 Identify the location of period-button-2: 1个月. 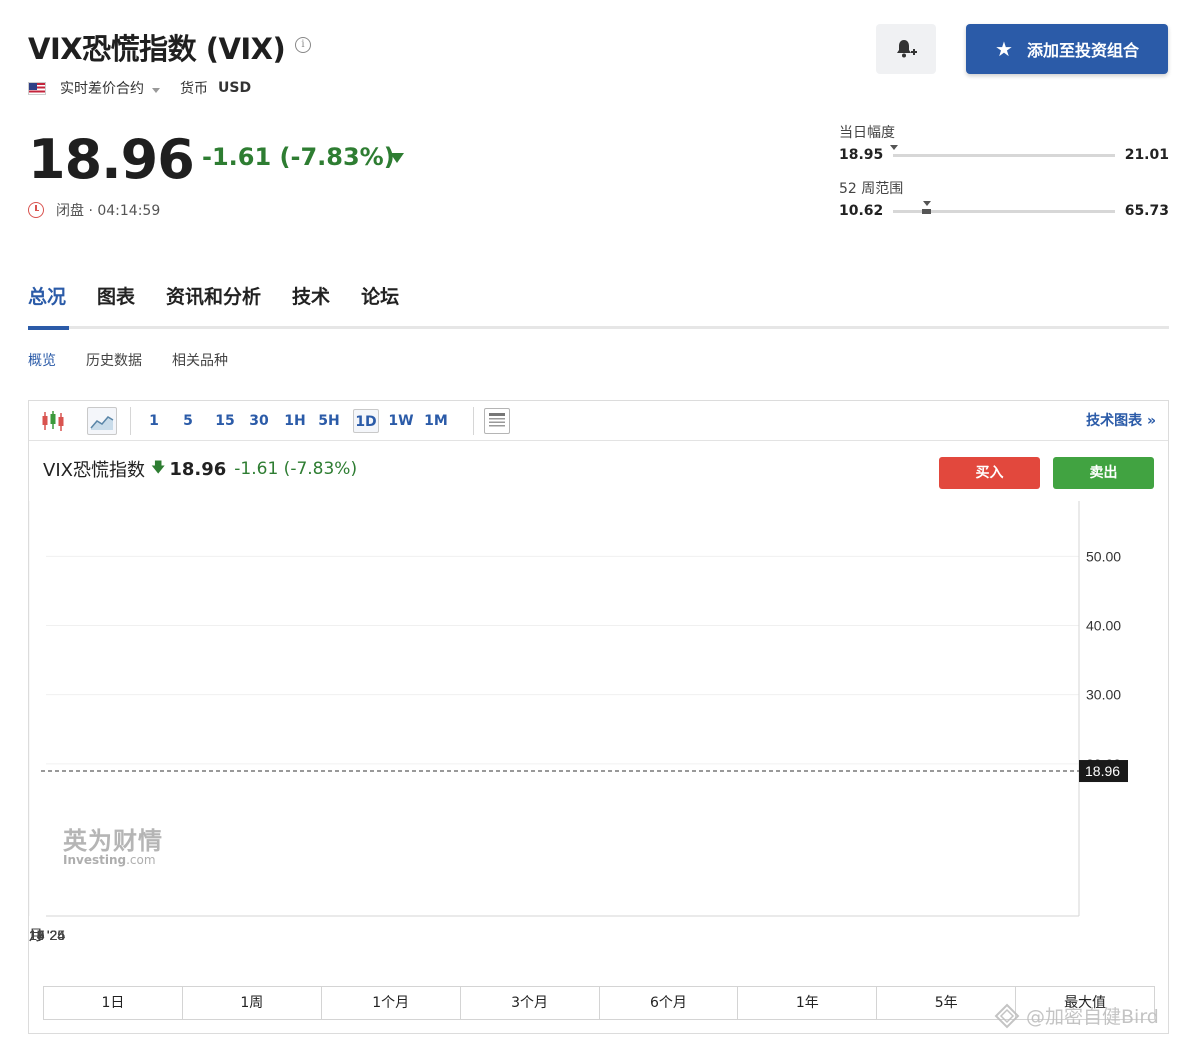
(391, 1003).